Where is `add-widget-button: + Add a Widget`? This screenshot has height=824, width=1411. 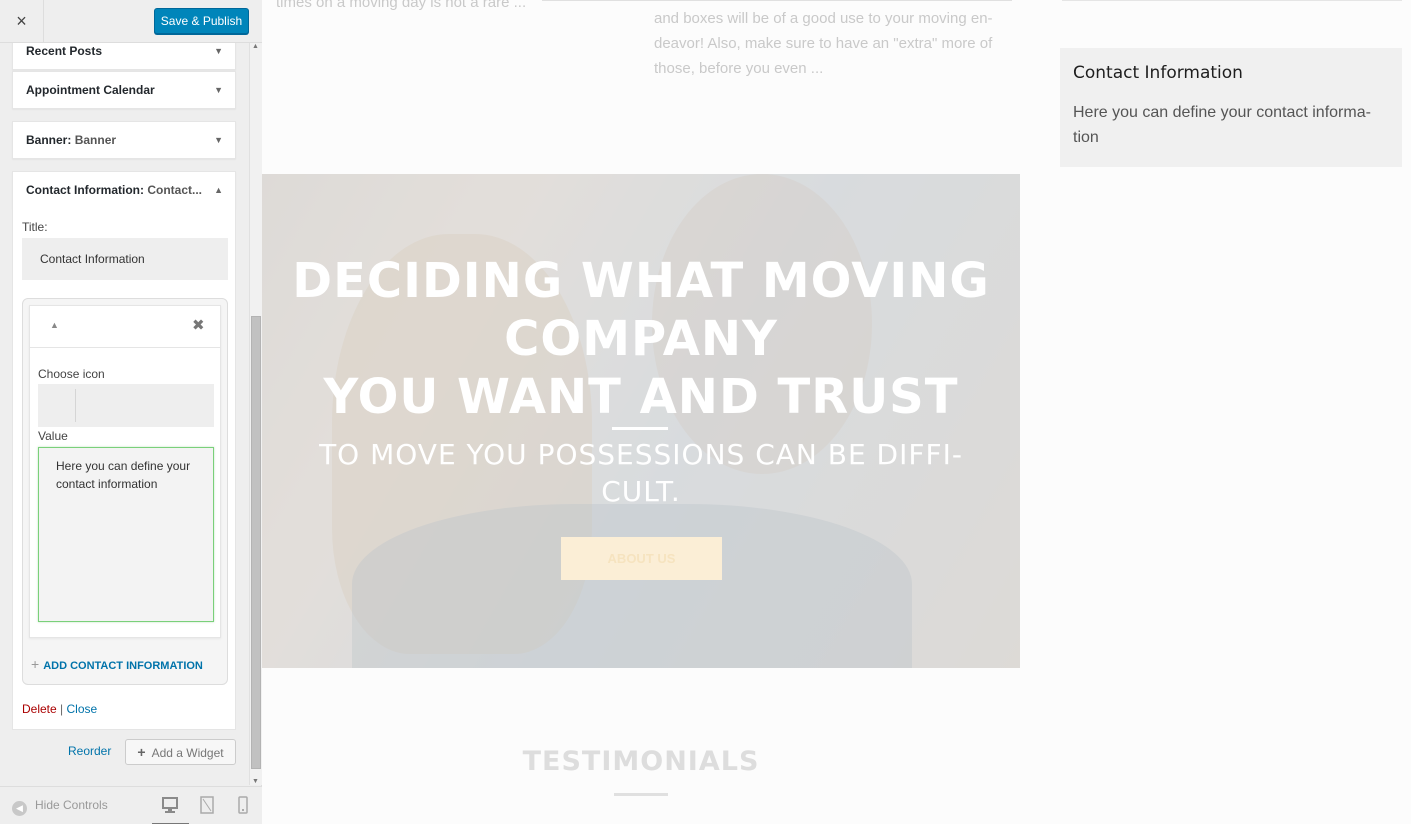
add-widget-button: + Add a Widget is located at coordinates (180, 752).